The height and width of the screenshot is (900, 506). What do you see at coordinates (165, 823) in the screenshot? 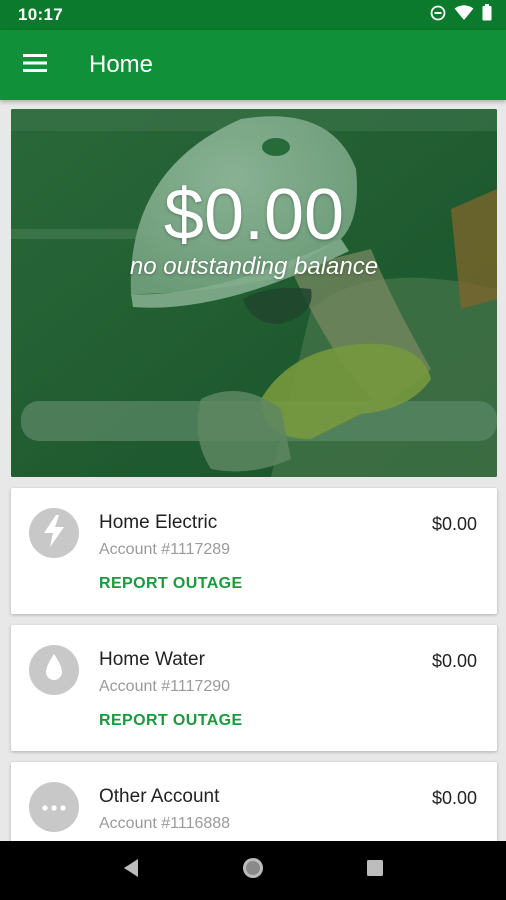
I see `account-number: Account #1116888` at bounding box center [165, 823].